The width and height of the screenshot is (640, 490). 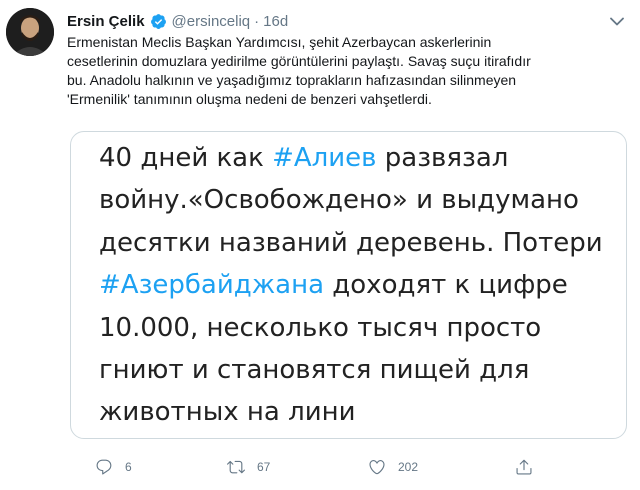 I want to click on reply-count: 6, so click(x=128, y=467).